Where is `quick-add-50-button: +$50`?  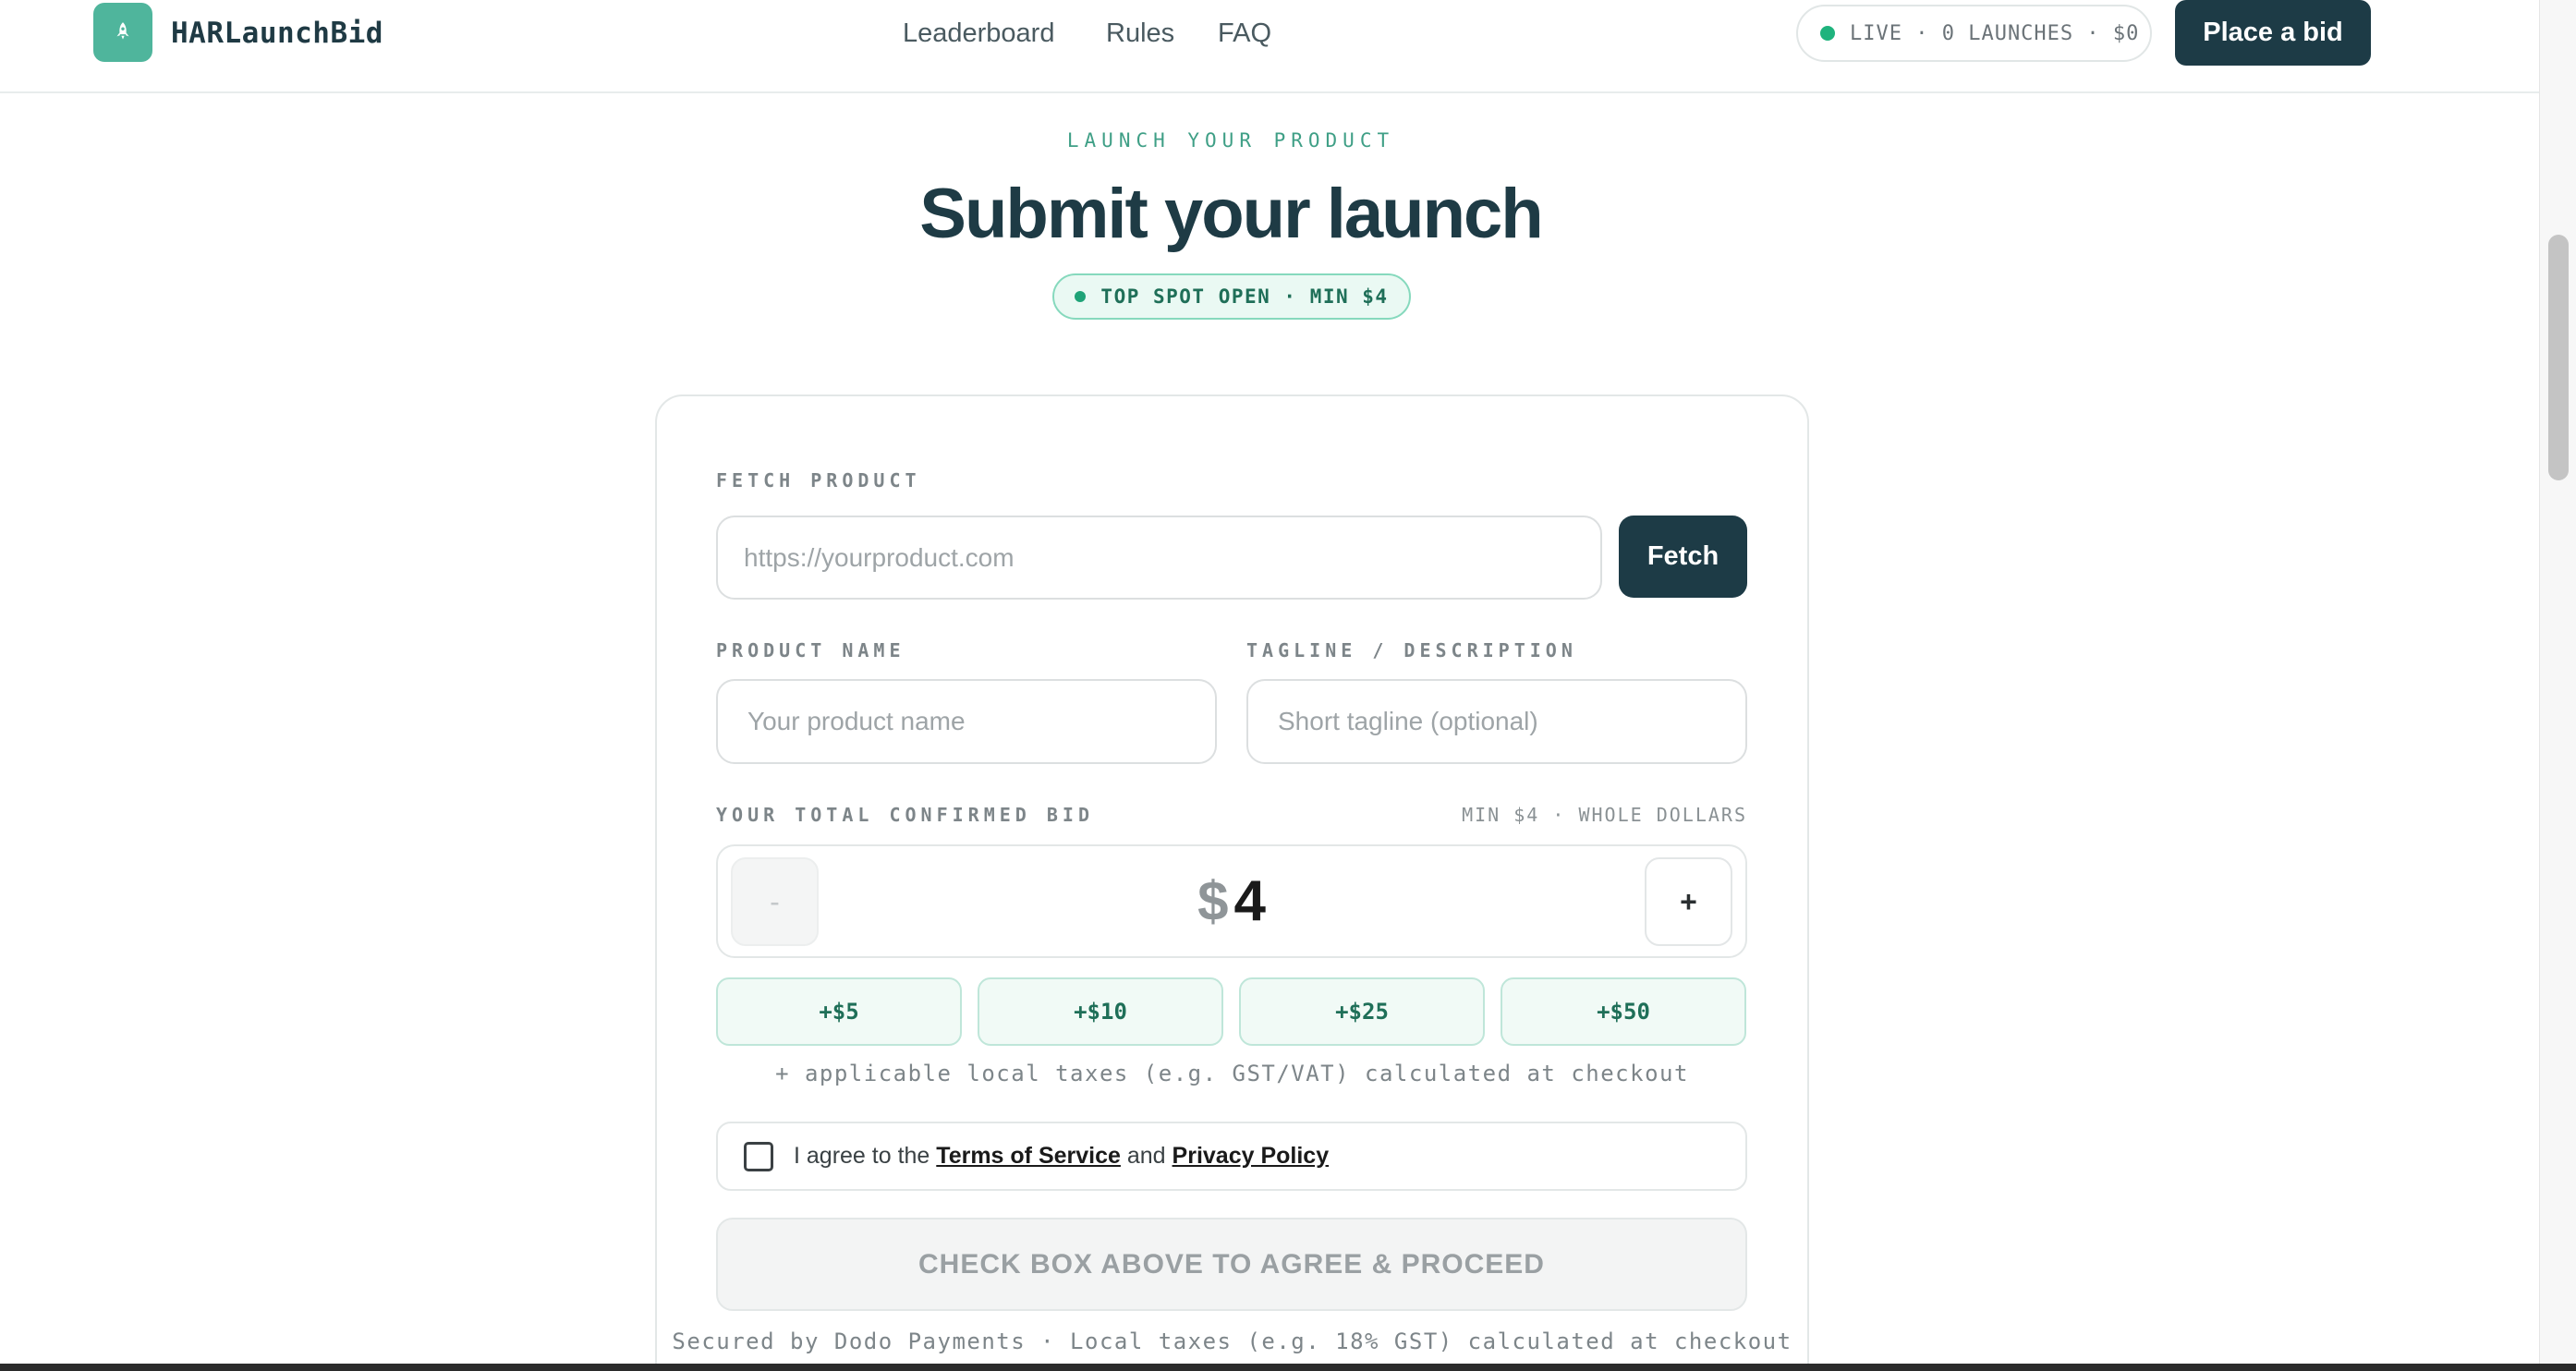
quick-add-50-button: +$50 is located at coordinates (1623, 1011).